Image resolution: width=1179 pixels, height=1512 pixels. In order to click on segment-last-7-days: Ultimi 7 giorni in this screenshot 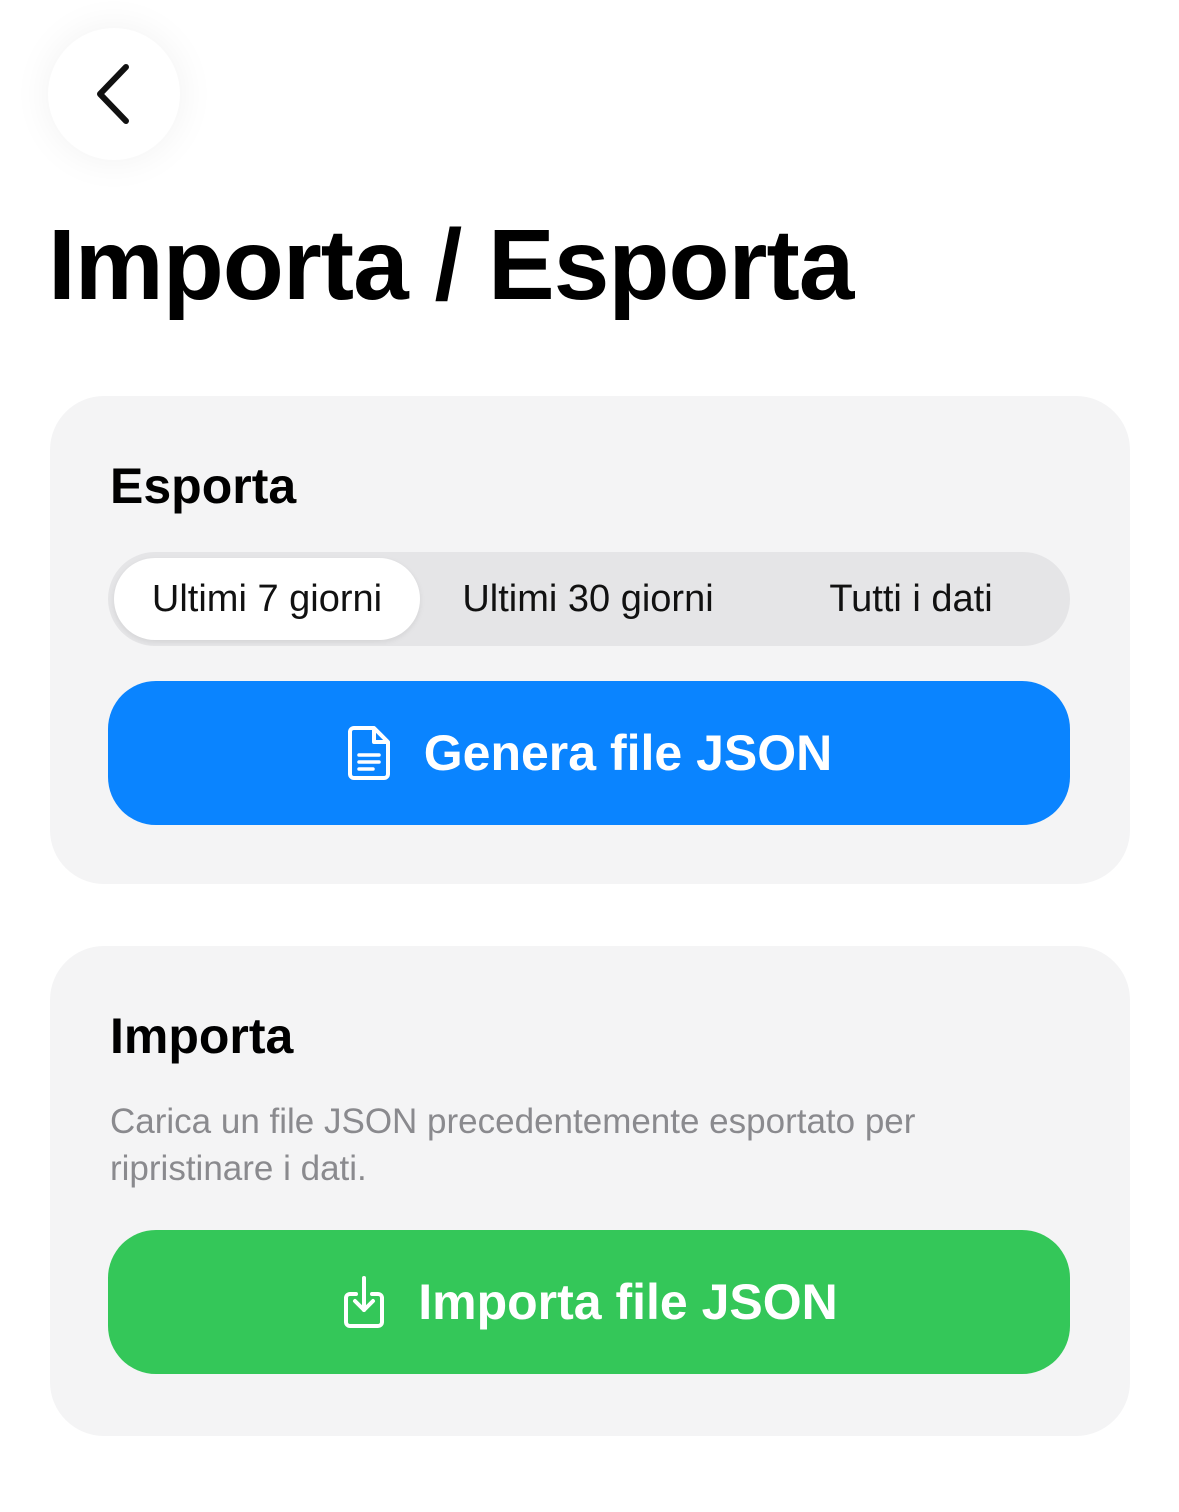, I will do `click(267, 599)`.